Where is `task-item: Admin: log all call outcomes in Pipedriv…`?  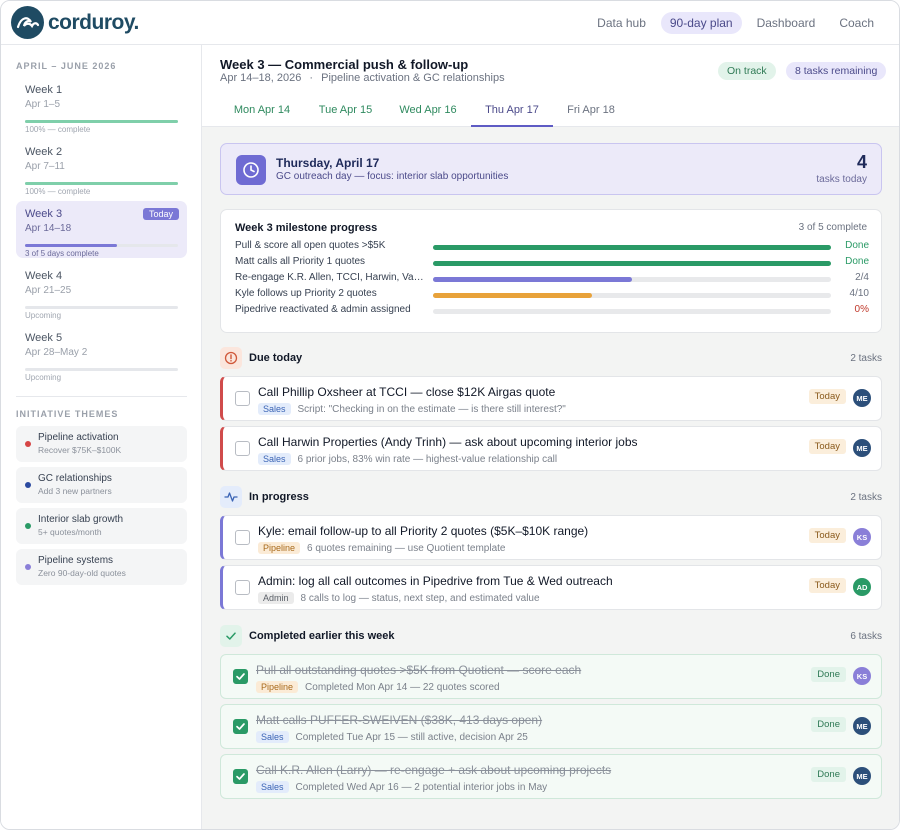 task-item: Admin: log all call outcomes in Pipedriv… is located at coordinates (551, 587).